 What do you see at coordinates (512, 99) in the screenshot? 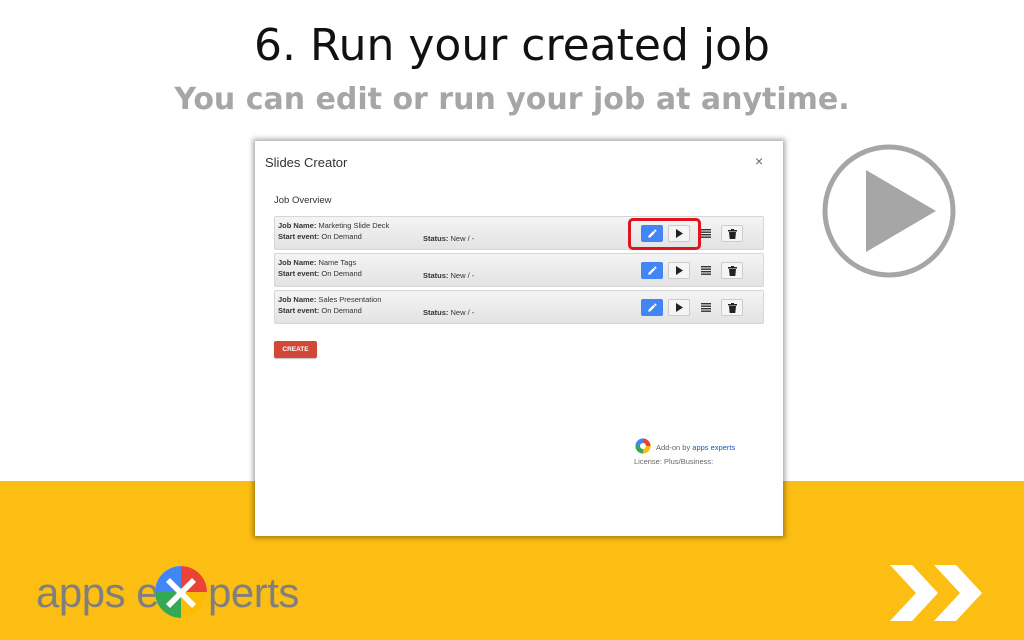
I see `slide-subtitle: You can edit or run your job at anytime.` at bounding box center [512, 99].